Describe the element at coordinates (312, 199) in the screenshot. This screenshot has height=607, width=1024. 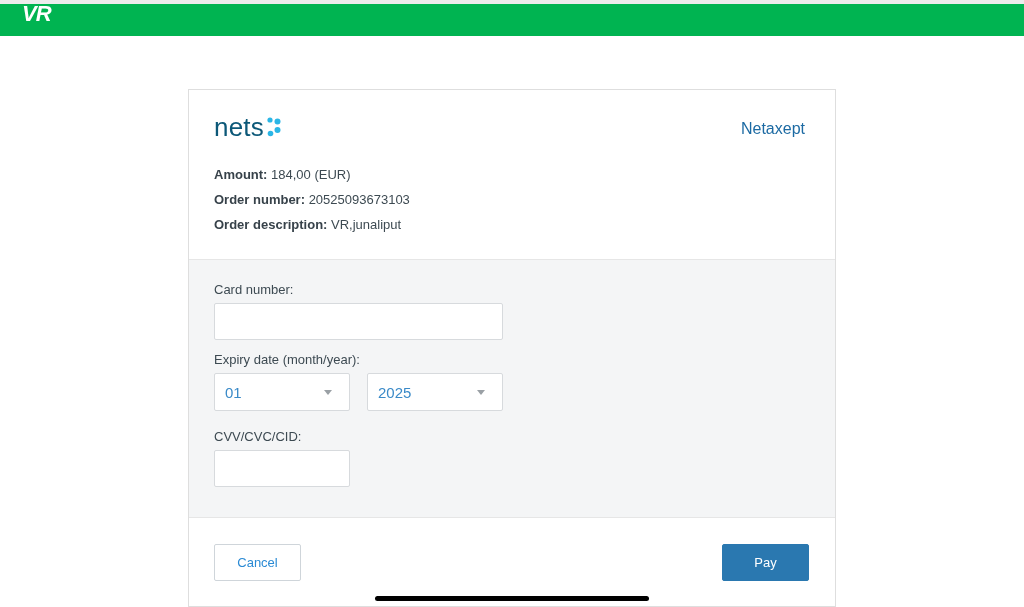
I see `order-detail: Order number: 20525093673103` at that location.